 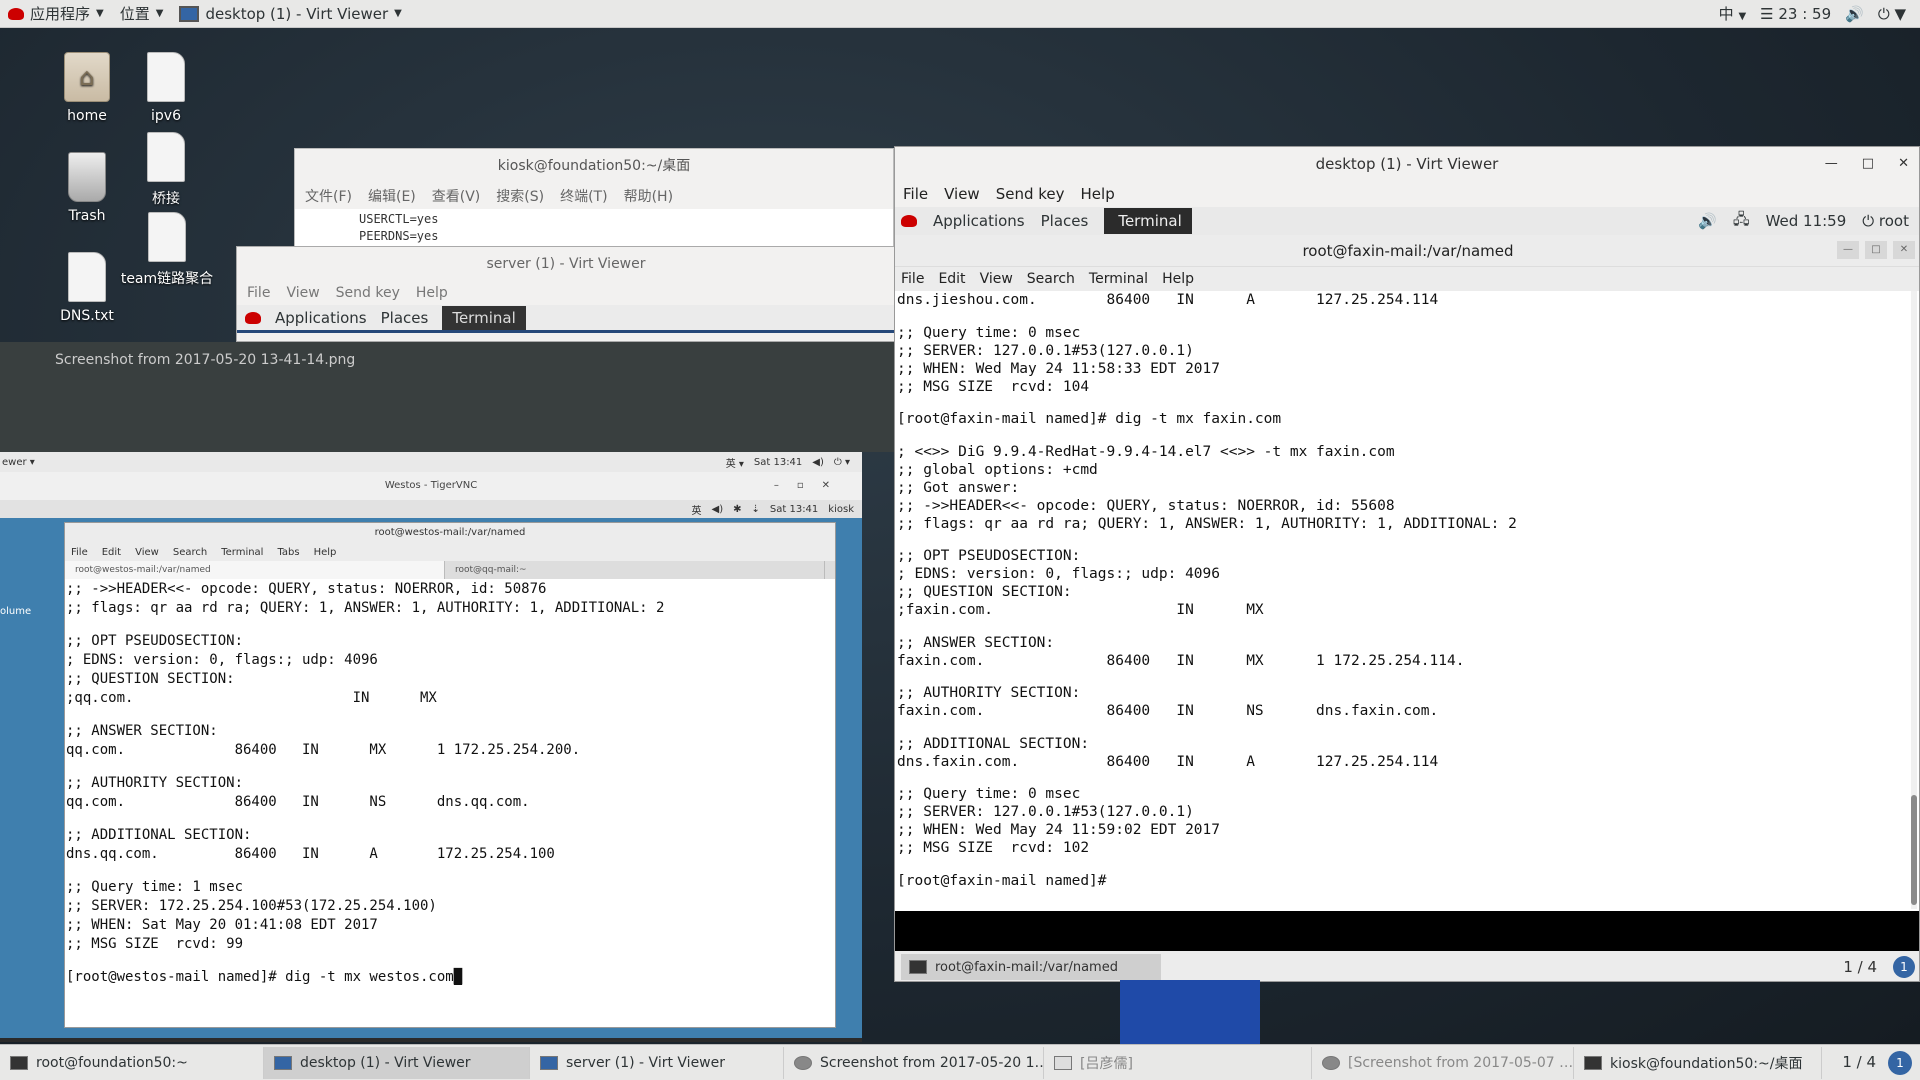 What do you see at coordinates (288, 552) in the screenshot?
I see `menu-tabs: Tabs` at bounding box center [288, 552].